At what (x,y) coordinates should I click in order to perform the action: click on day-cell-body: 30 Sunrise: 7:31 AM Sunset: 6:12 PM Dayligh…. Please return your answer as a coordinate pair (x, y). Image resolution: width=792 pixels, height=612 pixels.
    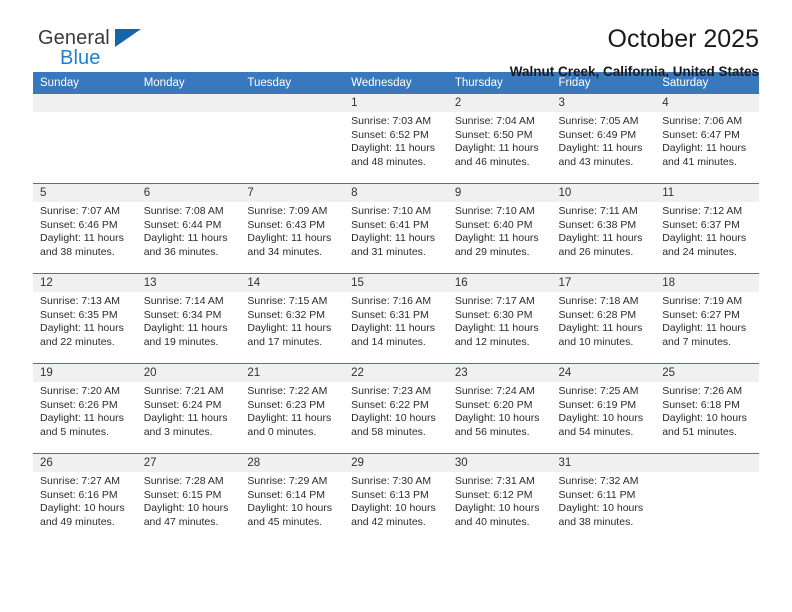
    Looking at the image, I should click on (499, 498).